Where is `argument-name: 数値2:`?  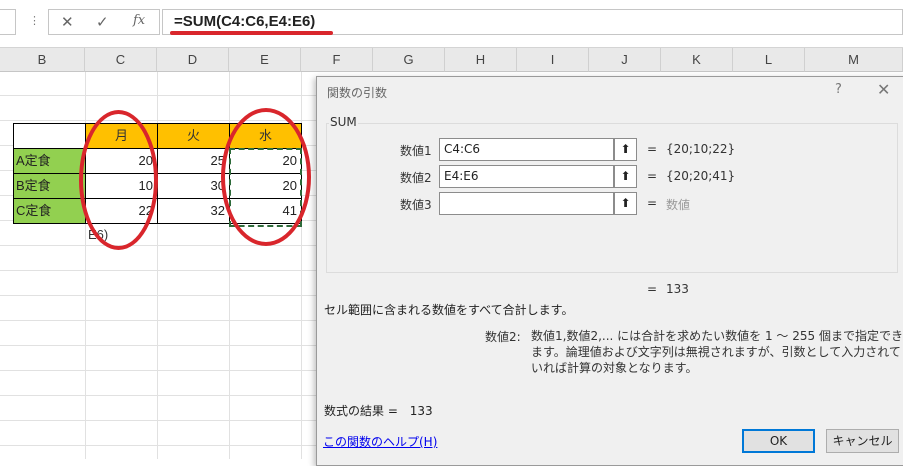
argument-name: 数値2: is located at coordinates (503, 337).